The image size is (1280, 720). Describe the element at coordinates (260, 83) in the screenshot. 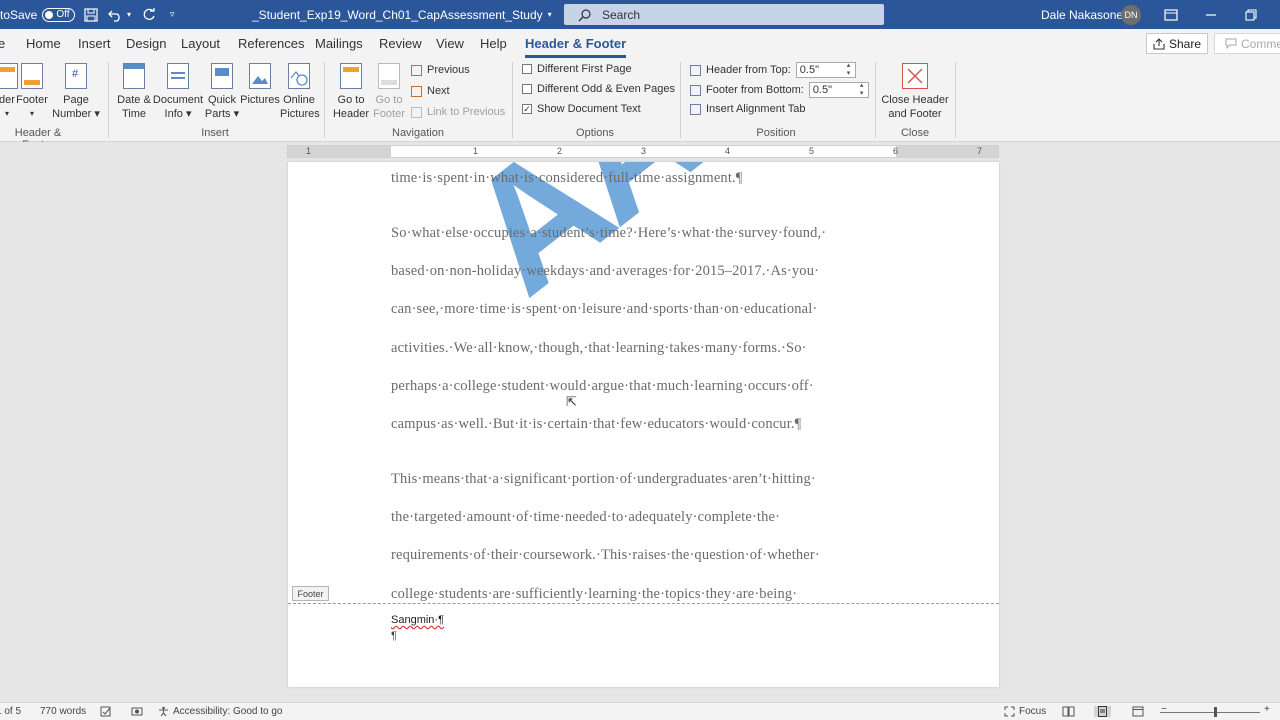

I see `pictures-button: Pictures` at that location.